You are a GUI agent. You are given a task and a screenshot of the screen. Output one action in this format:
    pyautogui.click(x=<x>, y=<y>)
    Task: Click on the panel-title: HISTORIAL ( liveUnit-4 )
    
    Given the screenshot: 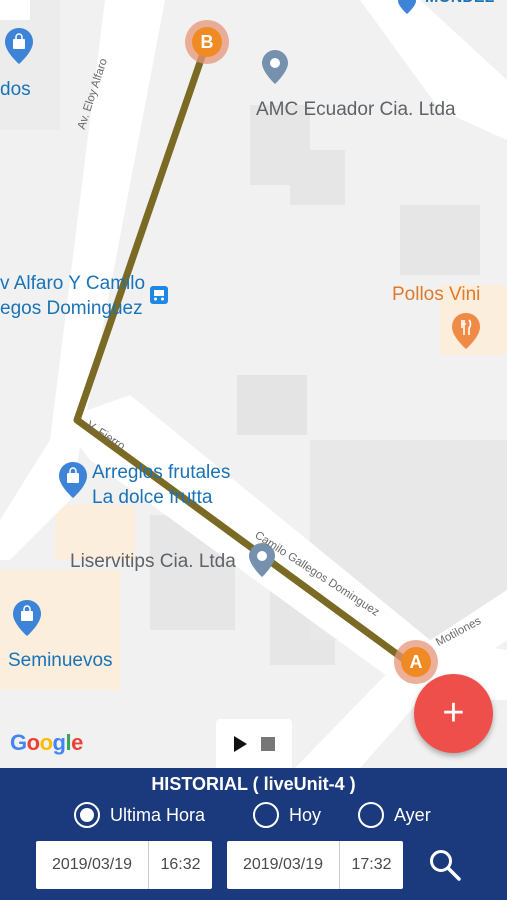 What is the action you would take?
    pyautogui.click(x=253, y=784)
    